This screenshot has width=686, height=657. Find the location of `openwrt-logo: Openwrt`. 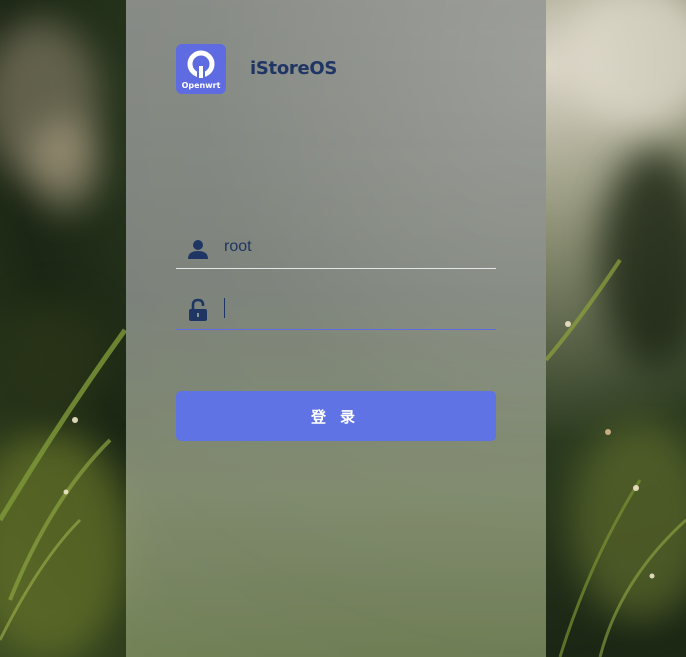

openwrt-logo: Openwrt is located at coordinates (201, 69).